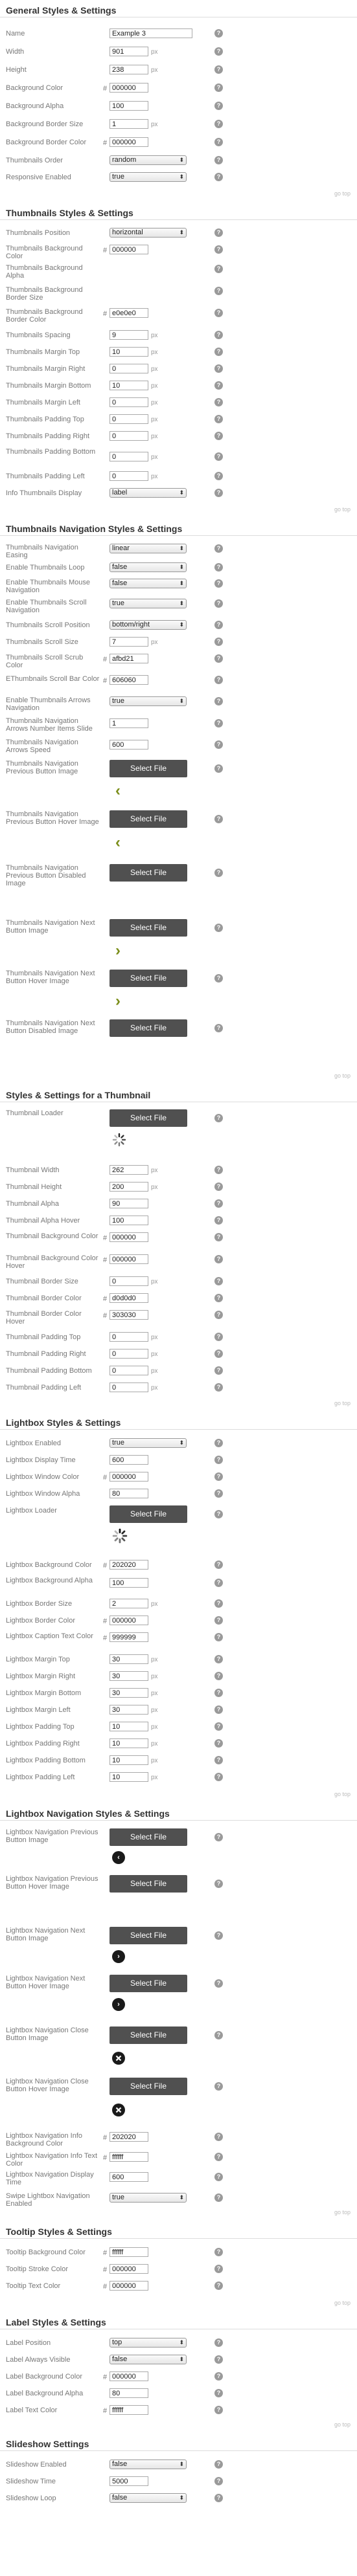 The height and width of the screenshot is (2576, 357). What do you see at coordinates (128, 385) in the screenshot?
I see `thumbs-margin-bottom-input` at bounding box center [128, 385].